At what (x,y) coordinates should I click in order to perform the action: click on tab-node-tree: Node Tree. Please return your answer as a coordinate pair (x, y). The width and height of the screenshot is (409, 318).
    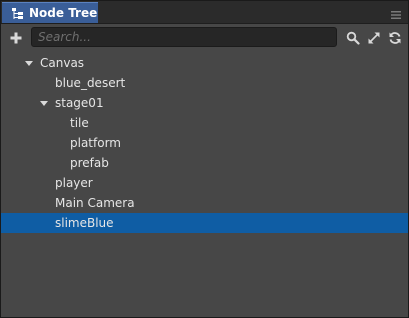
    Looking at the image, I should click on (50, 12).